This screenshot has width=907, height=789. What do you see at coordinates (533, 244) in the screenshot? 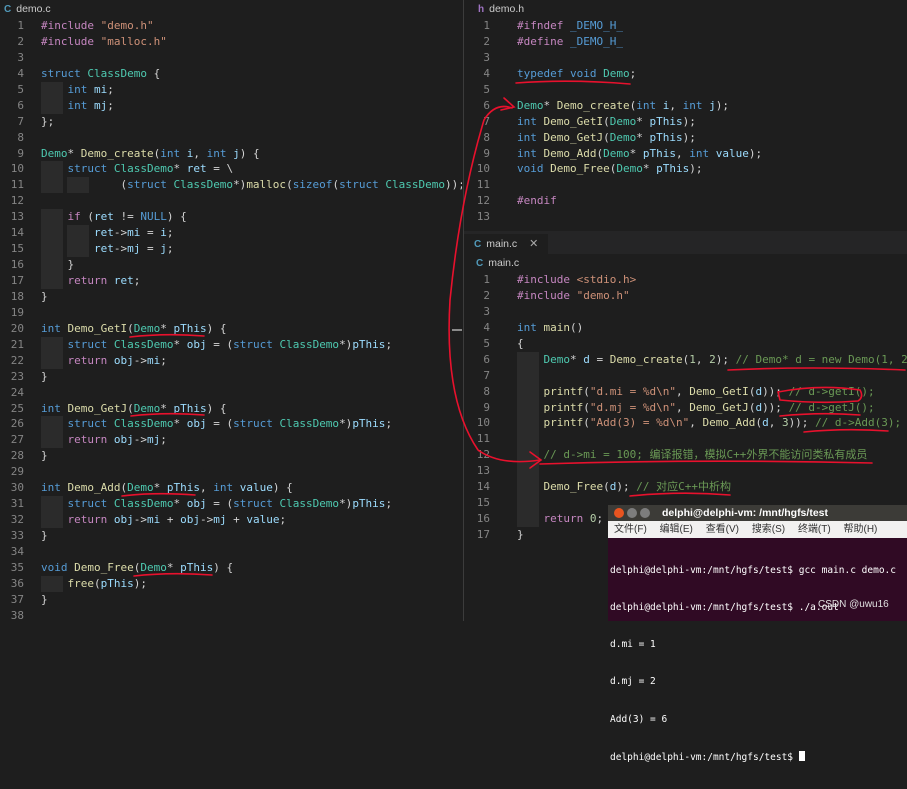
I see `close-icon: ✕` at bounding box center [533, 244].